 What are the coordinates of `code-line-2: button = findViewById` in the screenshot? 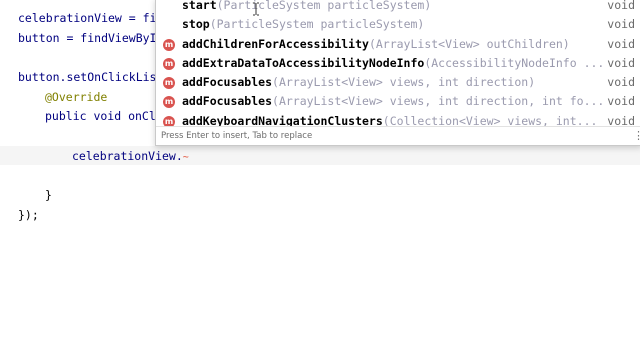 It's located at (90, 38).